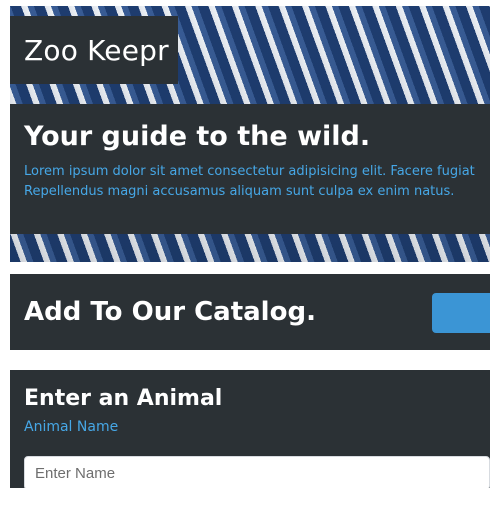 The width and height of the screenshot is (504, 508). What do you see at coordinates (197, 136) in the screenshot?
I see `hero-title: Your guide to the wild.` at bounding box center [197, 136].